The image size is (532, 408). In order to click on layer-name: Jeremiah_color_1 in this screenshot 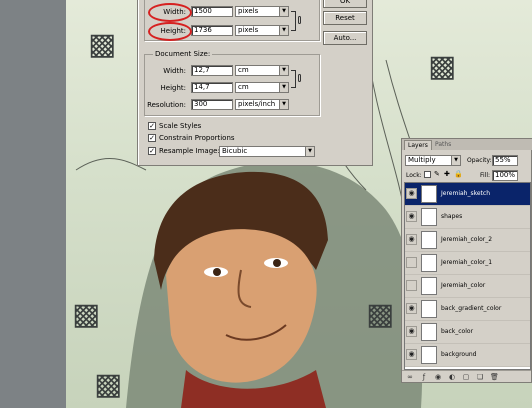, I will do `click(467, 262)`.